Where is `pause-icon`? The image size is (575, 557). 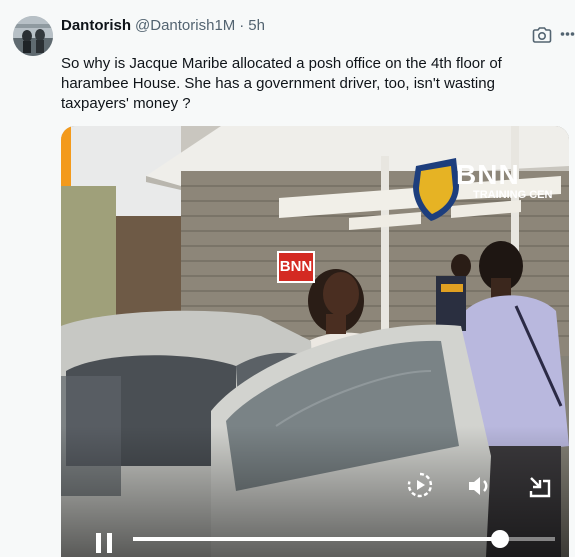
pause-icon is located at coordinates (104, 543).